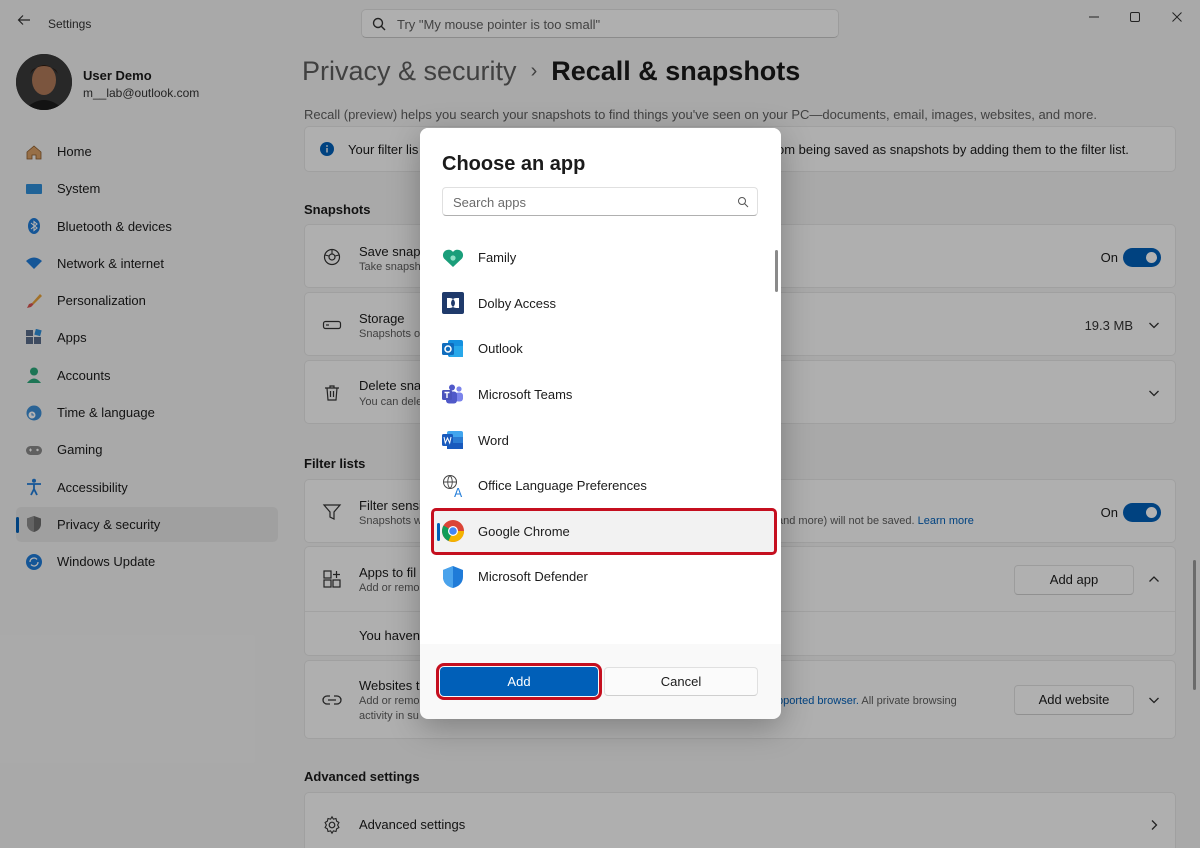 This screenshot has height=848, width=1200. I want to click on search-icon, so click(743, 202).